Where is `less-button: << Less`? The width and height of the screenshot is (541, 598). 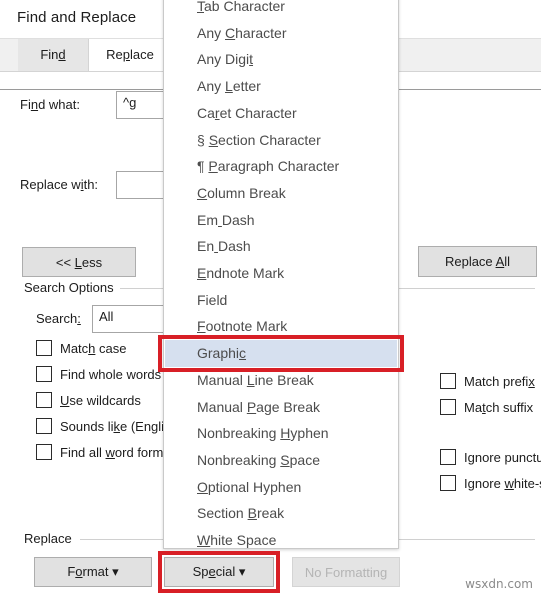 less-button: << Less is located at coordinates (79, 262).